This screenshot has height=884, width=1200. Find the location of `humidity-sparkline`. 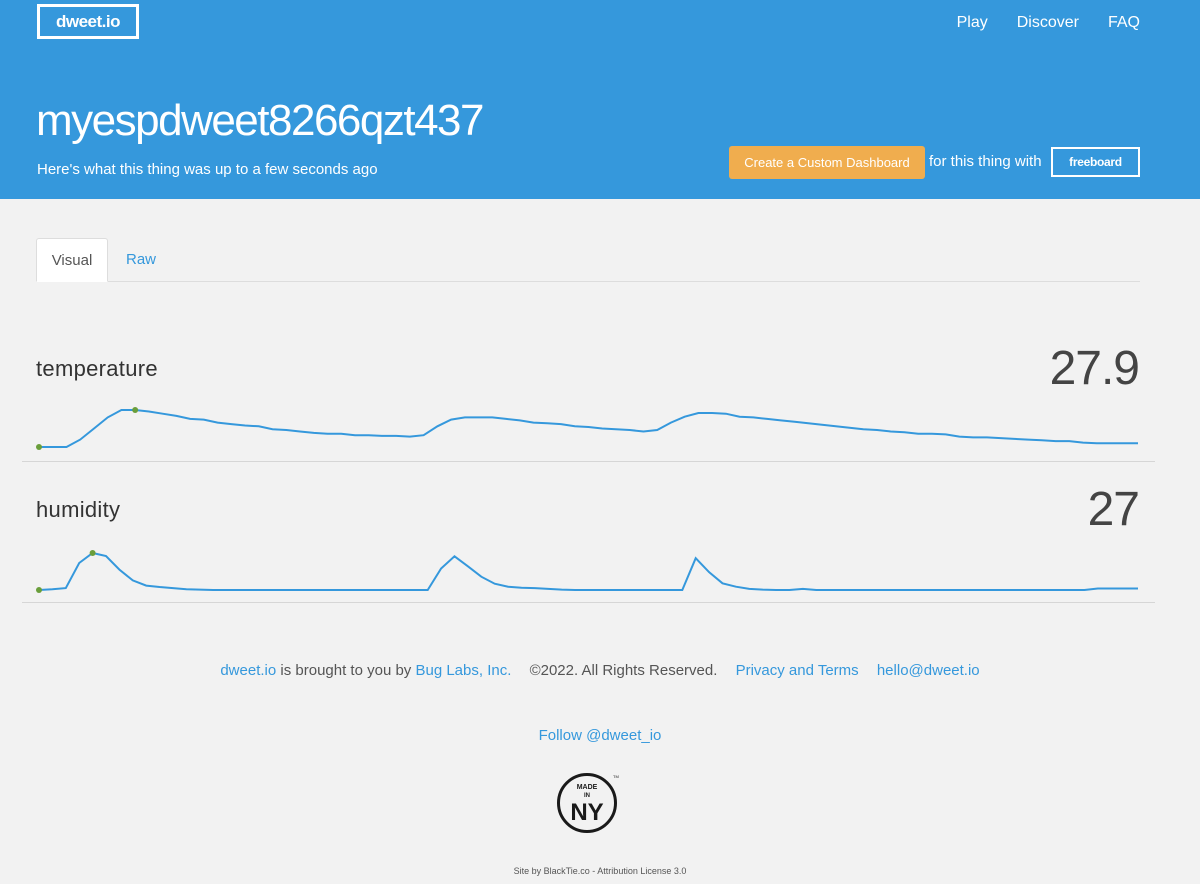

humidity-sparkline is located at coordinates (587, 571).